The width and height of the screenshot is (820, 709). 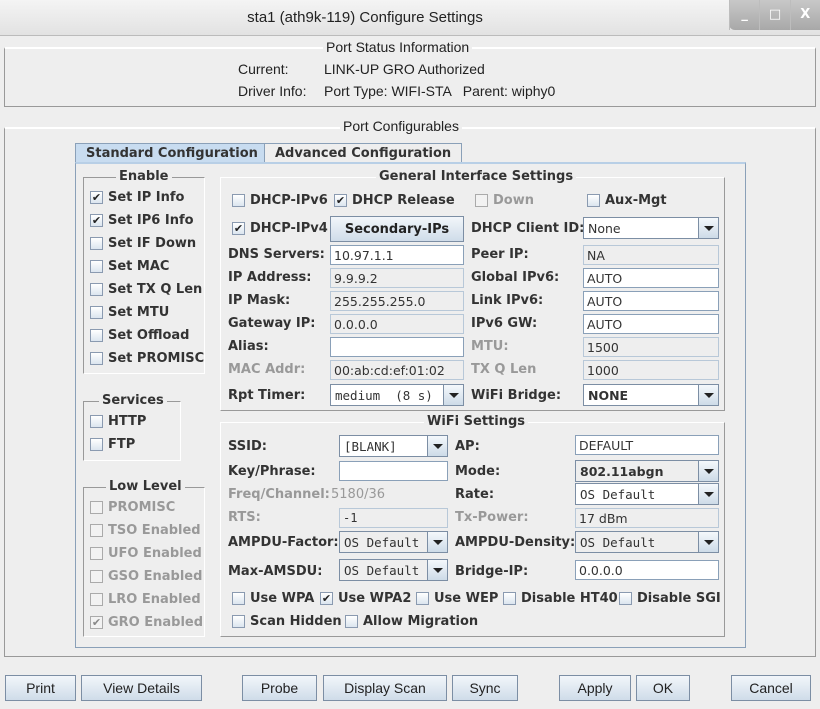 What do you see at coordinates (287, 621) in the screenshot?
I see `scan-hidden-checkbox: Scan Hidden` at bounding box center [287, 621].